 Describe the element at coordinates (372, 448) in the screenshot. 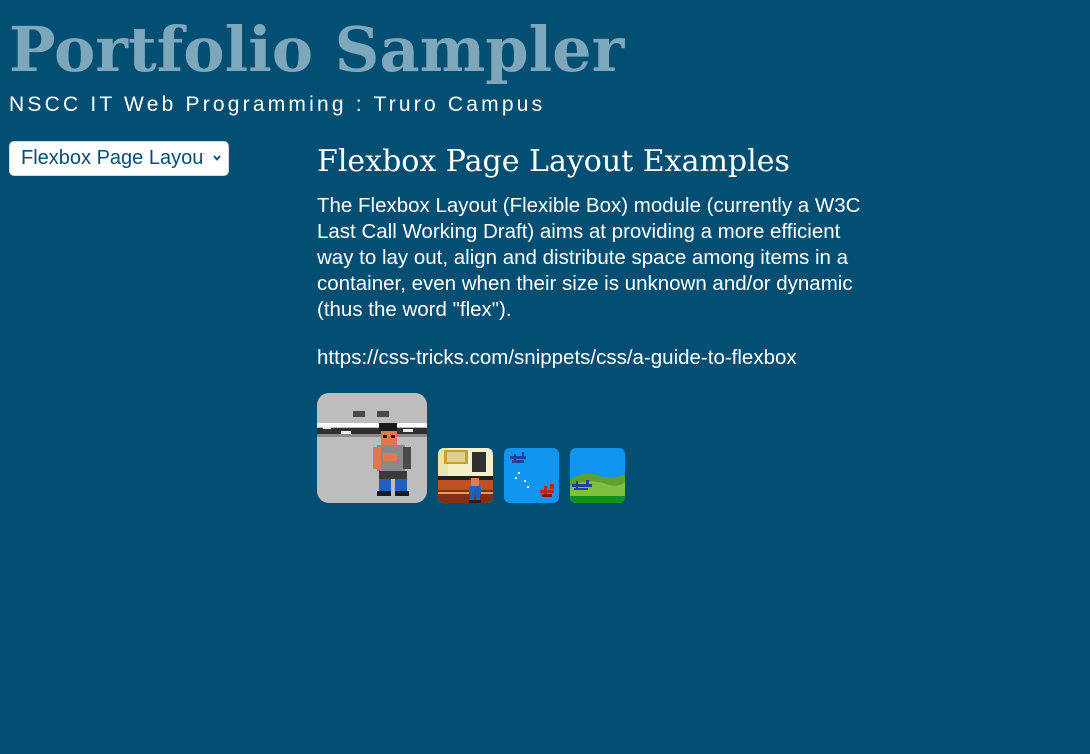

I see `gallery-image-brawler` at that location.